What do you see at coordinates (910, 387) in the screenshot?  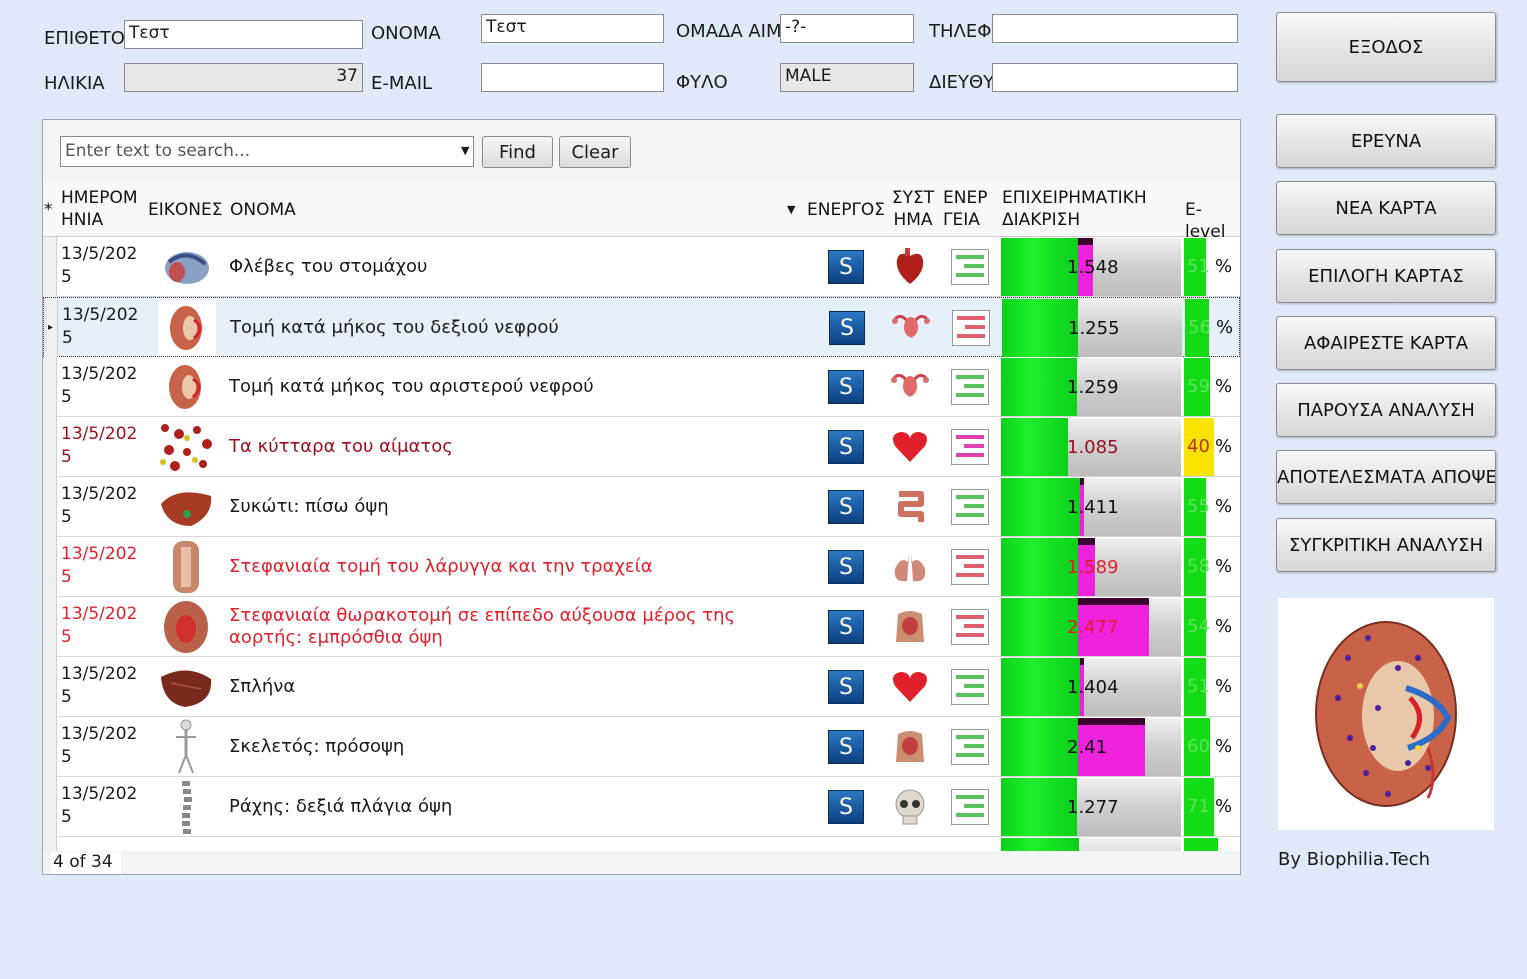 I see `uterus-icon` at bounding box center [910, 387].